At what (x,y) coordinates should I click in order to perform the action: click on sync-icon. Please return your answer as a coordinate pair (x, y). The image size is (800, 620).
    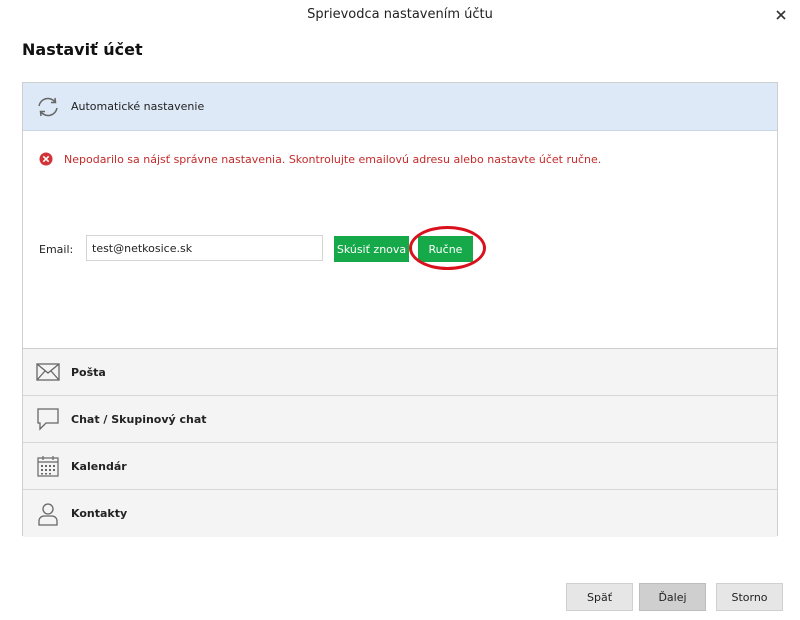
    Looking at the image, I should click on (48, 107).